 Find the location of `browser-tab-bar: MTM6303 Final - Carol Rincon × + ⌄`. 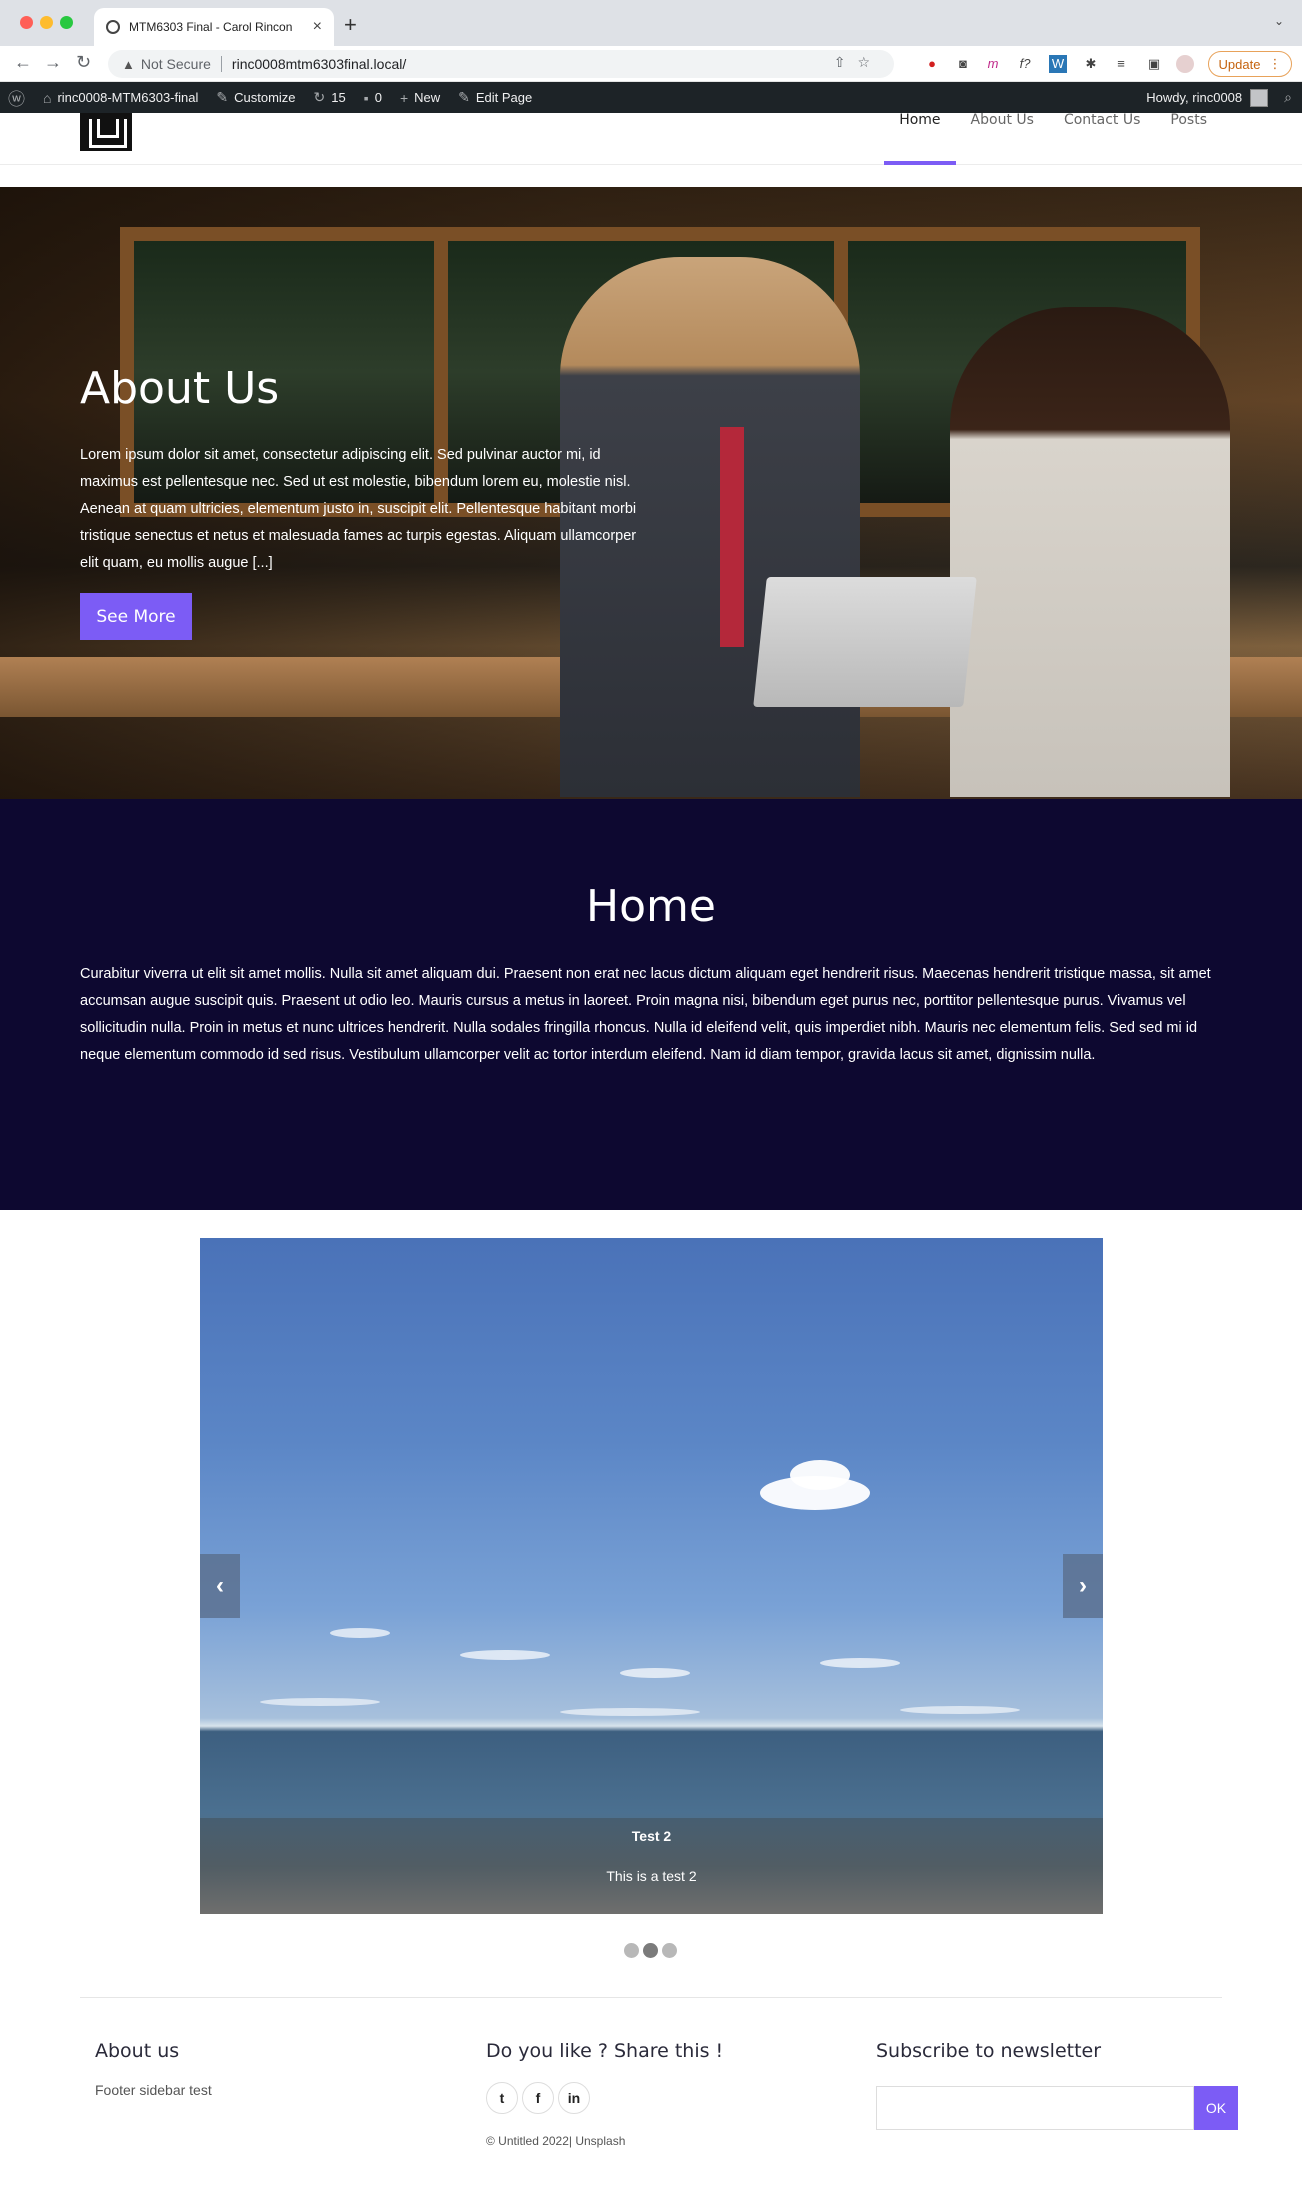

browser-tab-bar: MTM6303 Final - Carol Rincon × + ⌄ is located at coordinates (651, 23).